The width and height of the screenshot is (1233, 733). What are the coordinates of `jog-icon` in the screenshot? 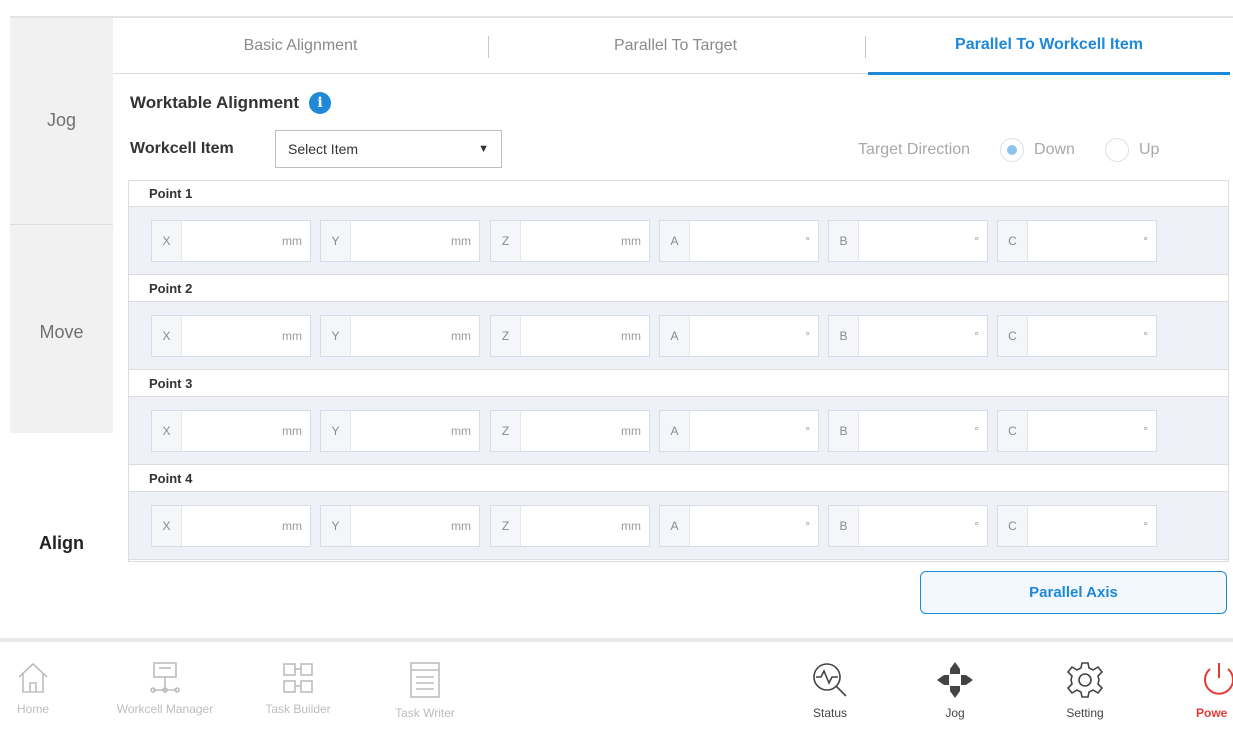 It's located at (955, 680).